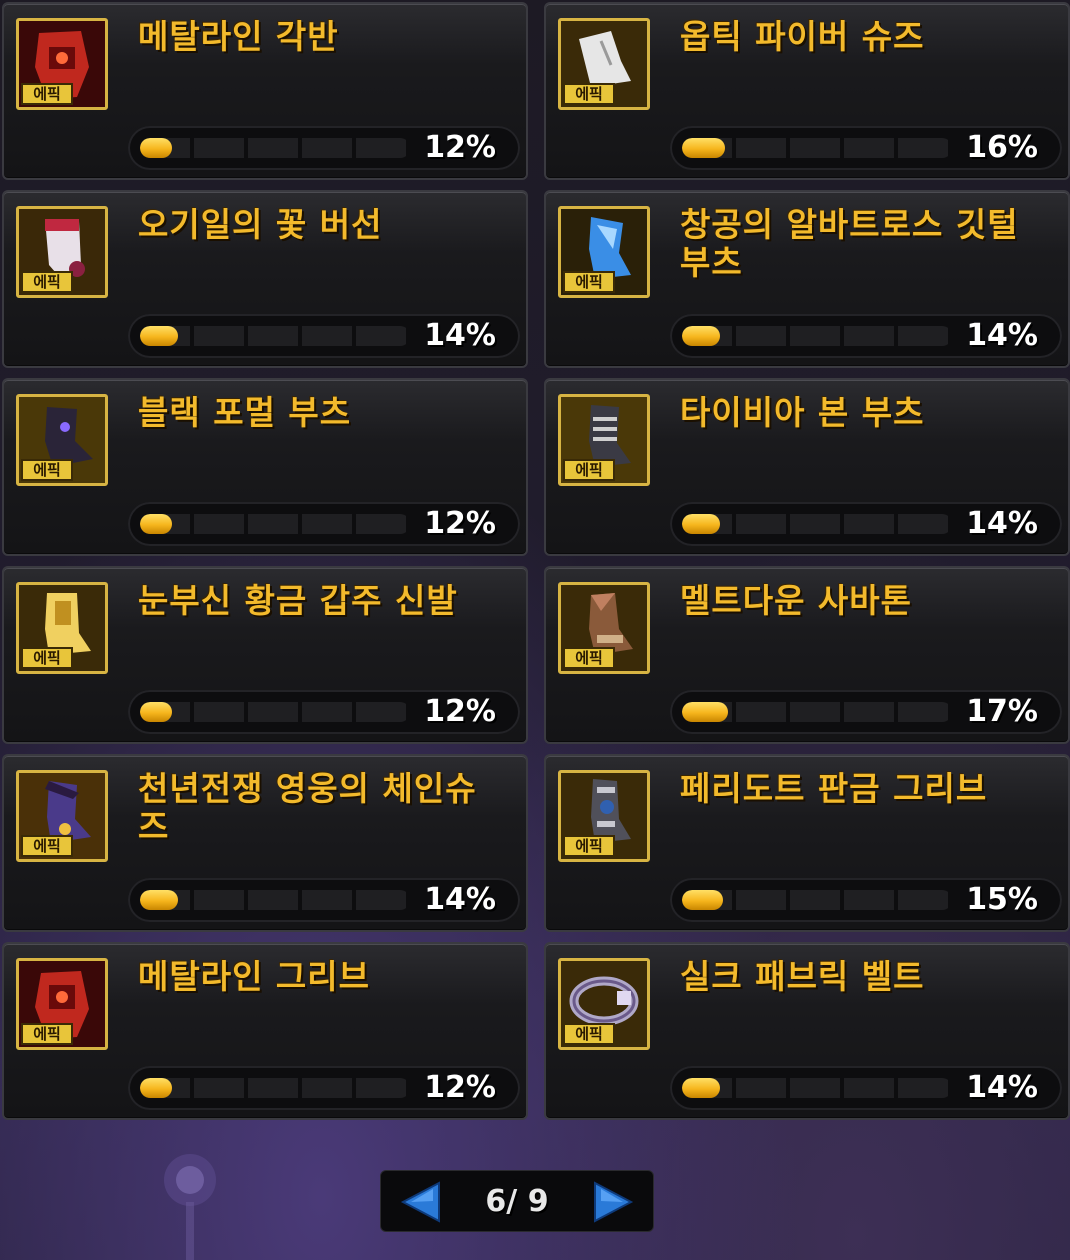 This screenshot has height=1260, width=1070. Describe the element at coordinates (613, 1202) in the screenshot. I see `arrow-right-icon` at that location.